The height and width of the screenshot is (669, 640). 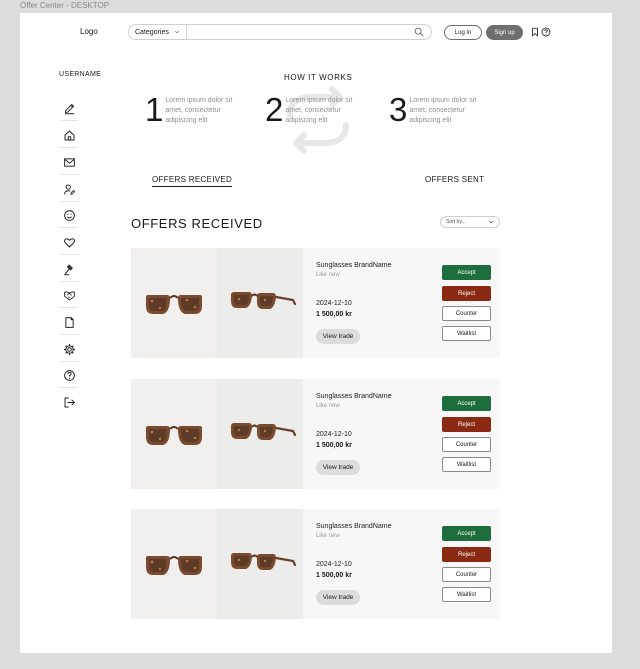 I want to click on section-title: OFFERS RECEIVED, so click(x=197, y=223).